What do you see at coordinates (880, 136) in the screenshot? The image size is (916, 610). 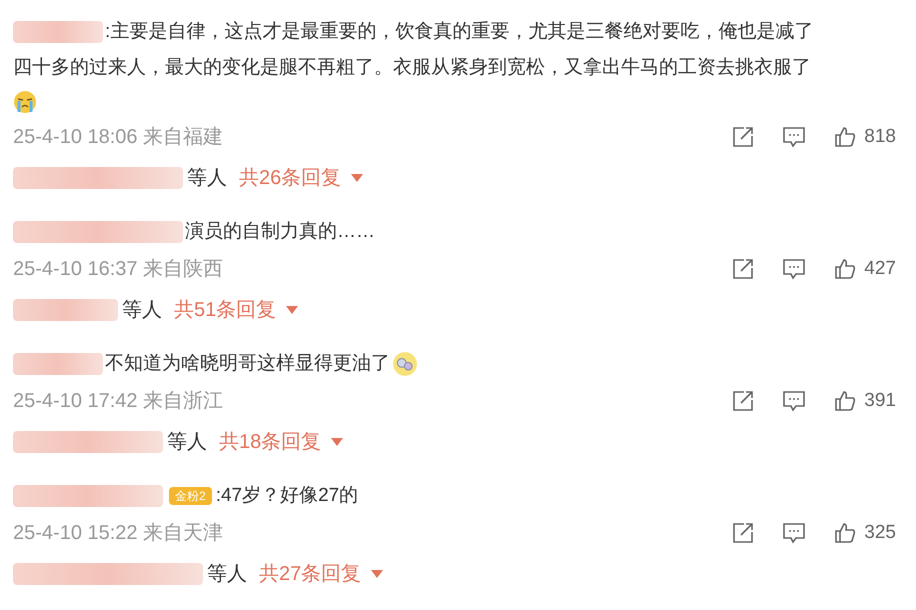 I see `like-count: 818` at bounding box center [880, 136].